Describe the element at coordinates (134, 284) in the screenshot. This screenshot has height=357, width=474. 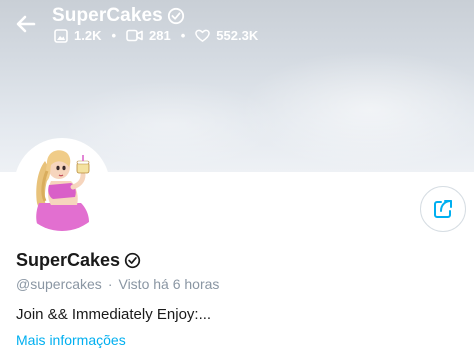
I see `last-seen-label: Visto` at that location.